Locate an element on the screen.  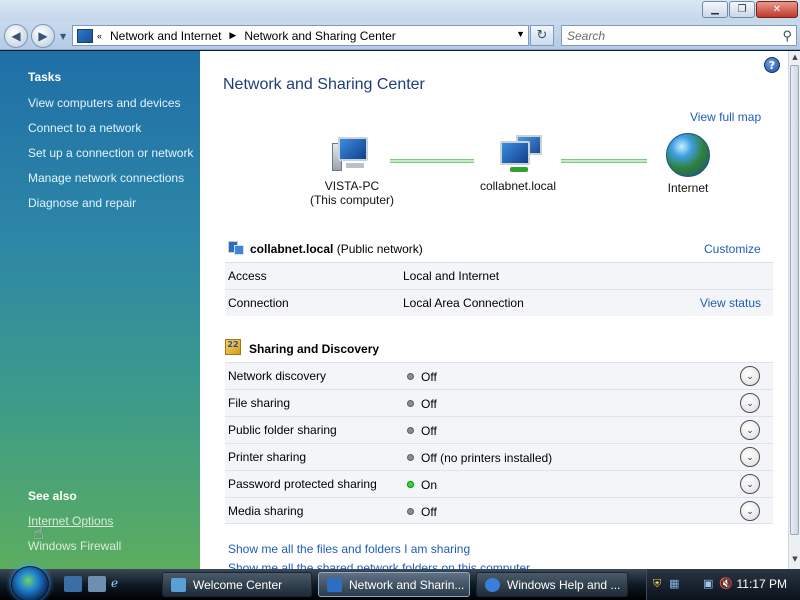
sharing-row-public-folder: Public folder sharing Off ⌄ is located at coordinates (499, 429).